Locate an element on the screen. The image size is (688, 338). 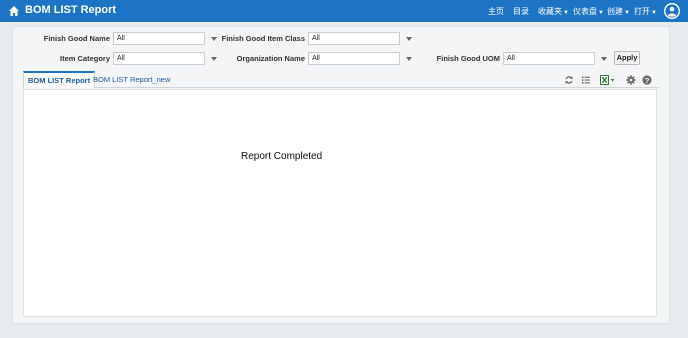
help-icon: ? is located at coordinates (647, 80).